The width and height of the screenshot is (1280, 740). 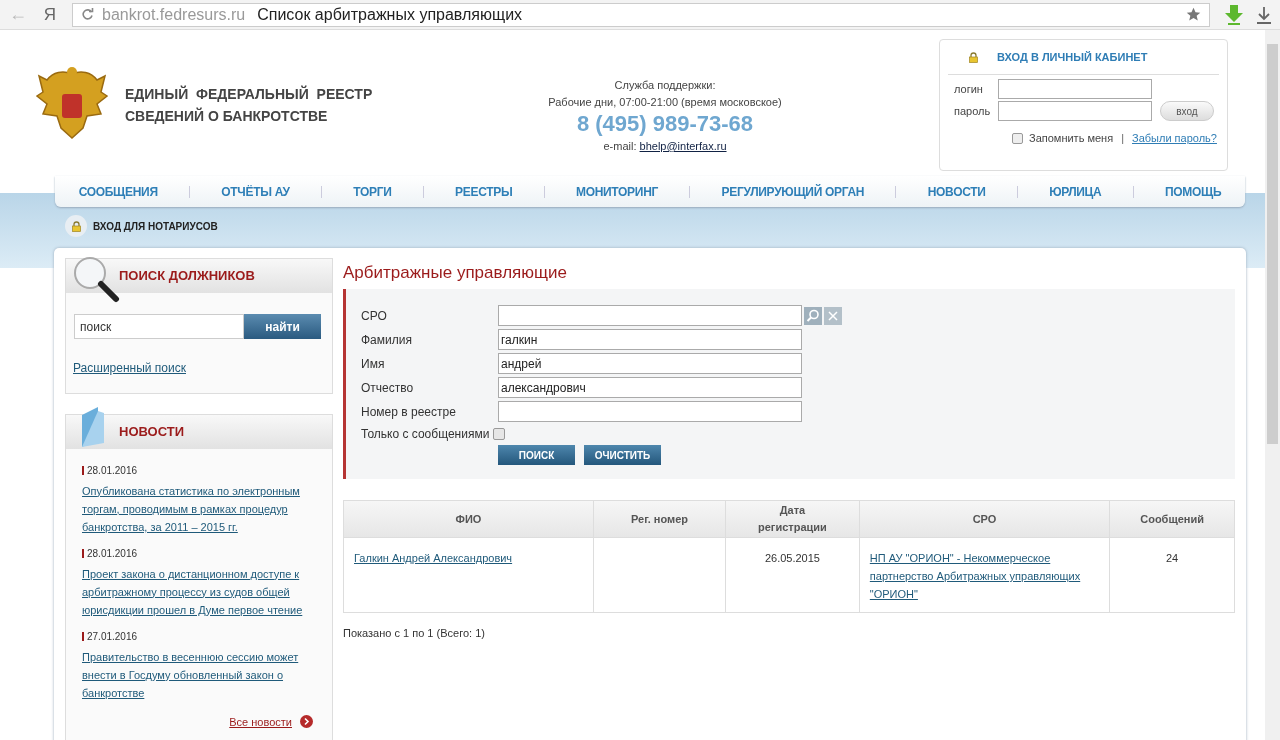 I want to click on book-icon, so click(x=93, y=426).